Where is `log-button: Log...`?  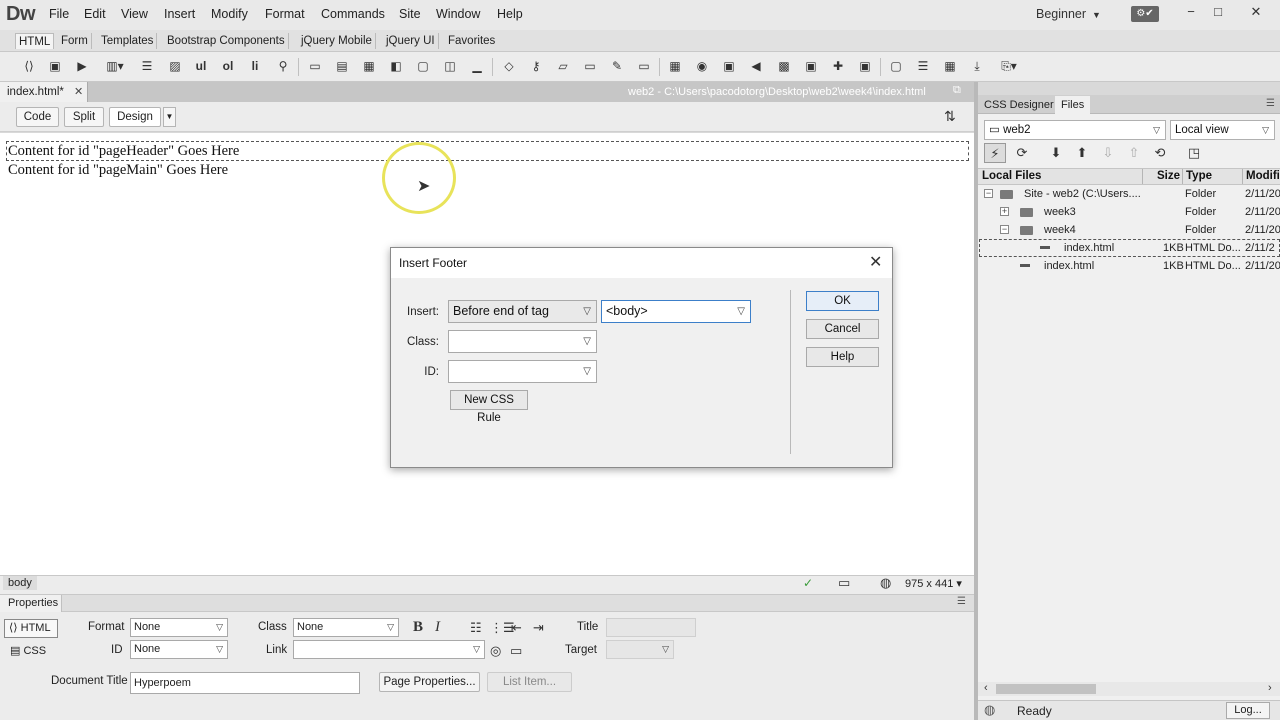
log-button: Log... is located at coordinates (1248, 710).